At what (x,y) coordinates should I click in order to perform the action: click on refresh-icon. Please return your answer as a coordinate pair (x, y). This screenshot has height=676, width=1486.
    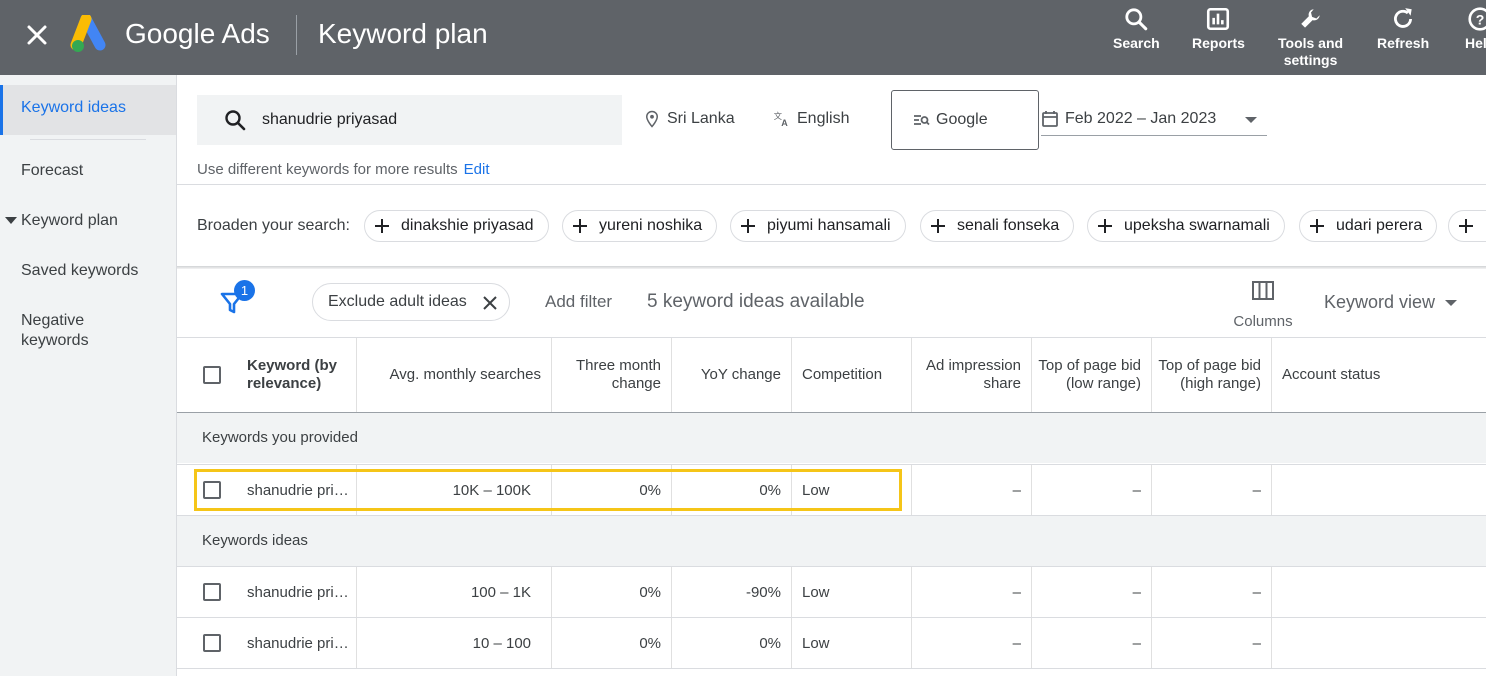
    Looking at the image, I should click on (1403, 18).